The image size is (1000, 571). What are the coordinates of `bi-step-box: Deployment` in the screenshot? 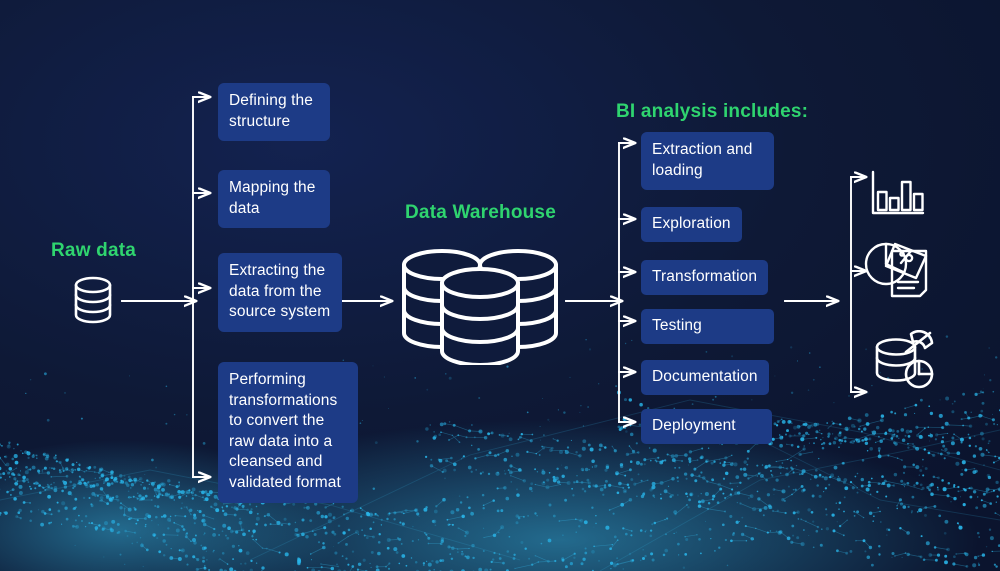 It's located at (706, 426).